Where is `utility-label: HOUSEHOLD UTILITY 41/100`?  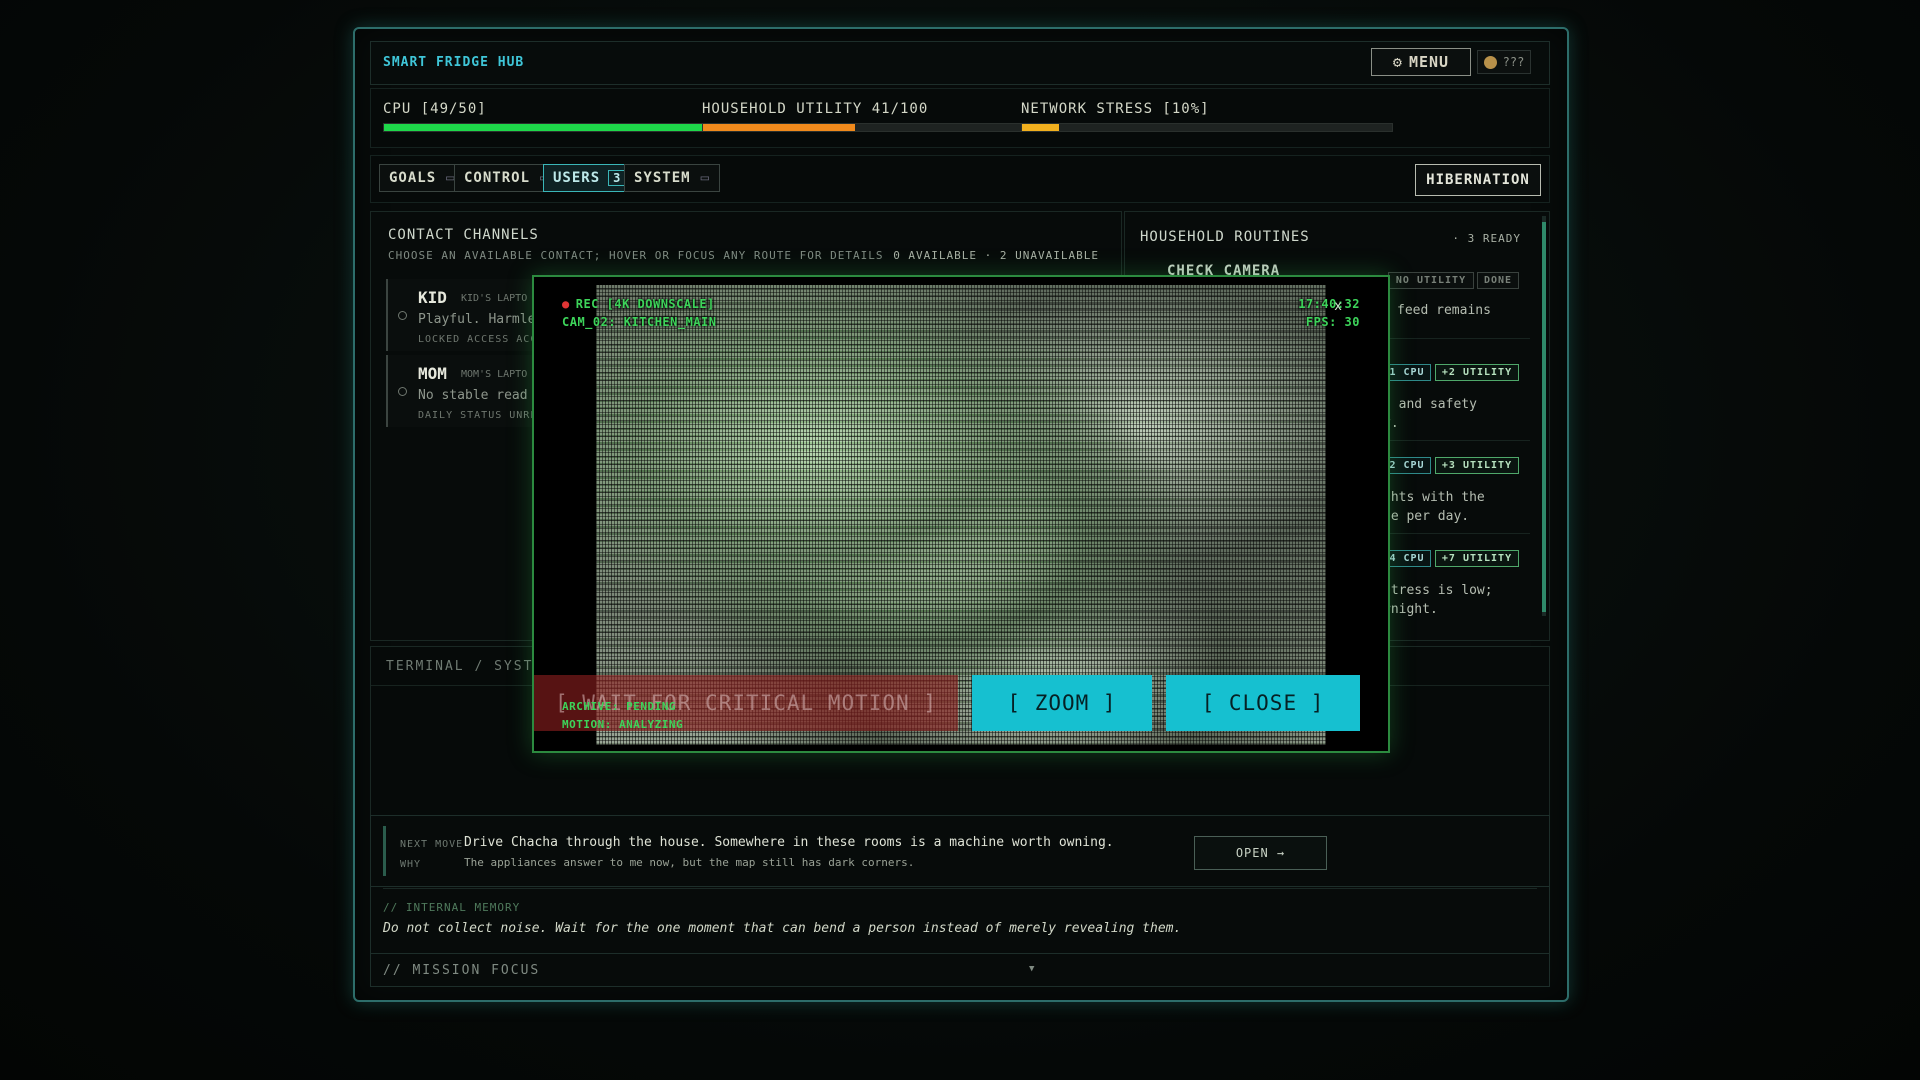 utility-label: HOUSEHOLD UTILITY 41/100 is located at coordinates (815, 109).